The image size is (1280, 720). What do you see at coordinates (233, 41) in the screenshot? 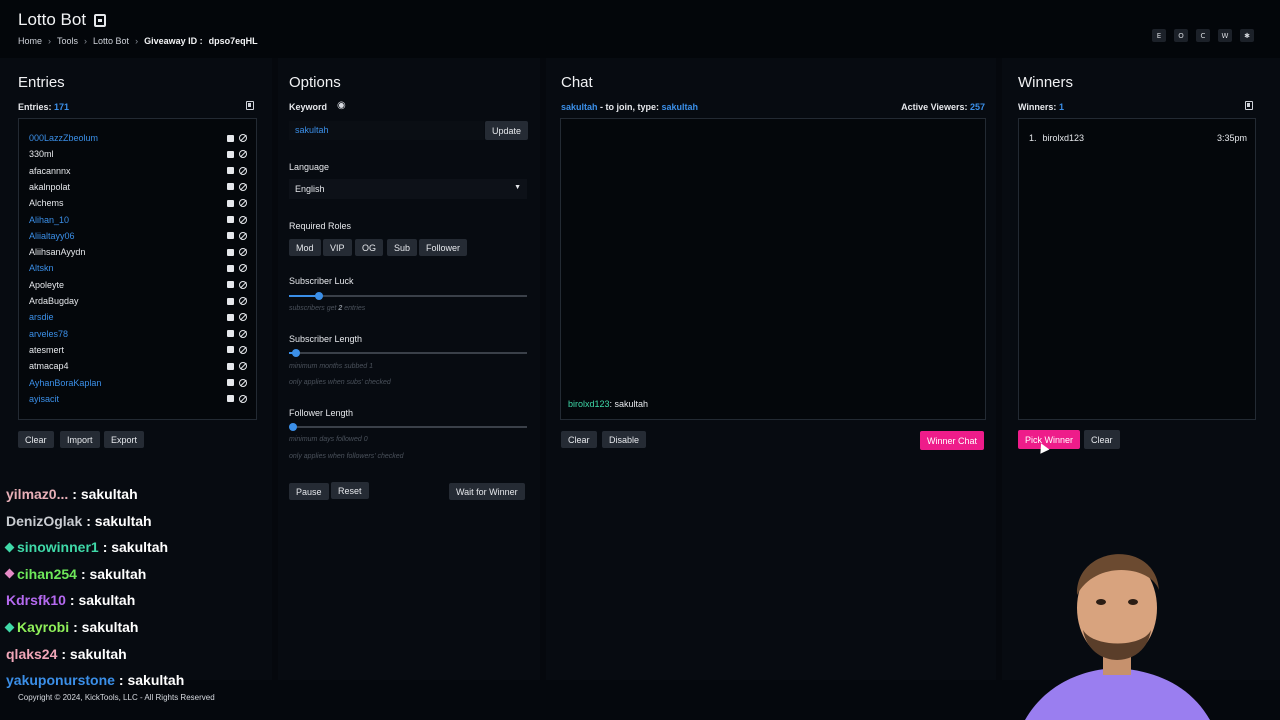
I see `breadcrumb-giveaway-id: dpso7eqHL` at bounding box center [233, 41].